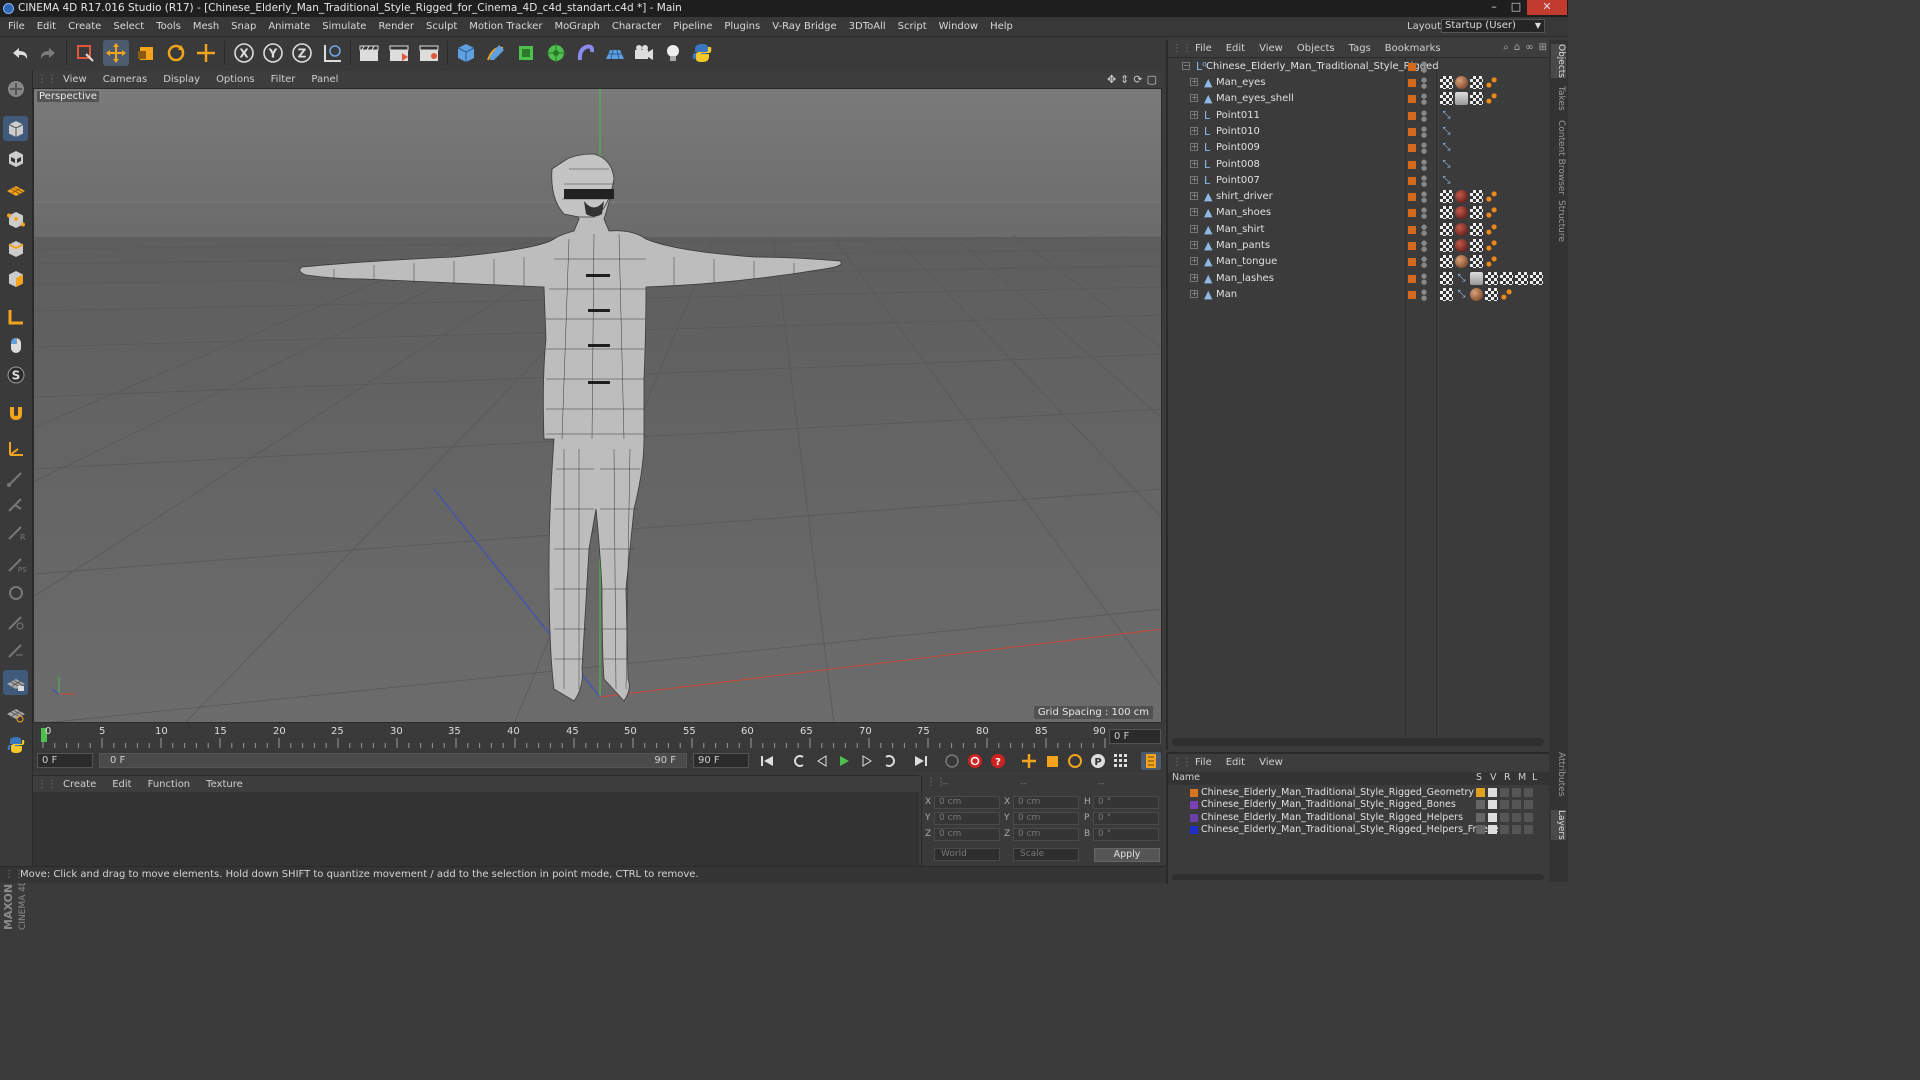  What do you see at coordinates (526, 53) in the screenshot?
I see `add-nurbs-button` at bounding box center [526, 53].